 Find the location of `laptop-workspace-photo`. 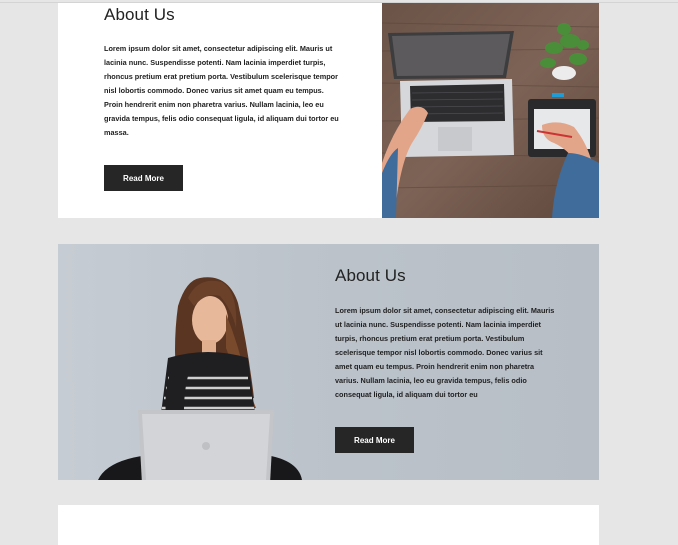

laptop-workspace-photo is located at coordinates (490, 110).